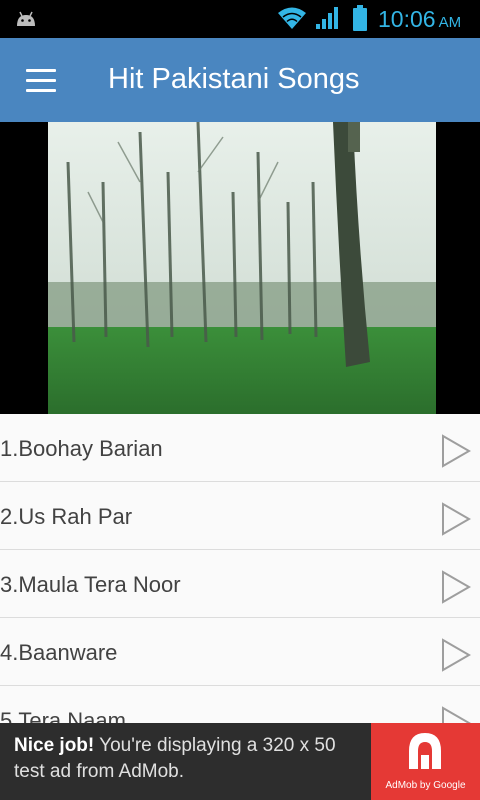  What do you see at coordinates (41, 80) in the screenshot?
I see `hamburger-menu-icon` at bounding box center [41, 80].